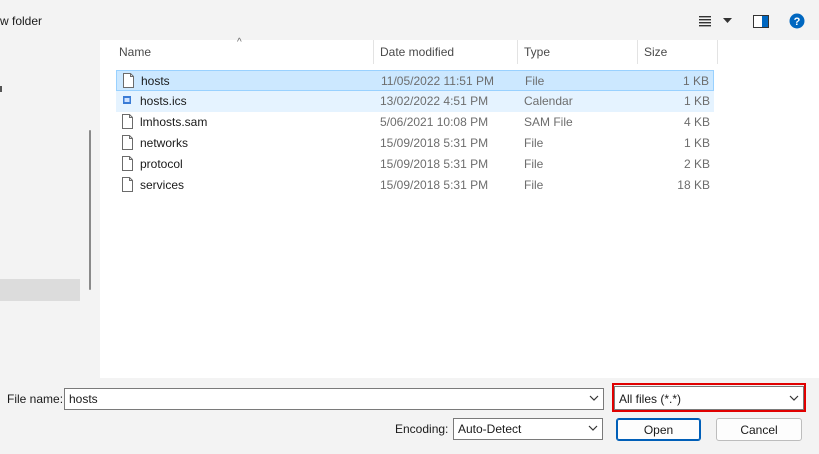 This screenshot has height=454, width=819. Describe the element at coordinates (174, 122) in the screenshot. I see `file-name: lmhosts.sam` at that location.